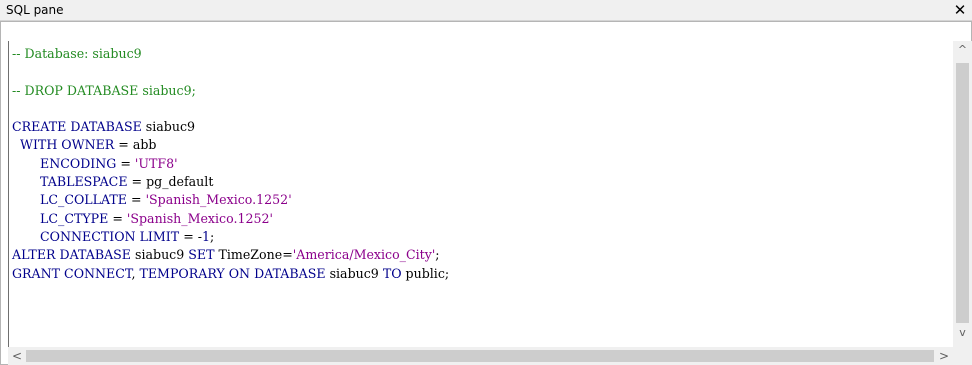 This screenshot has width=972, height=365. I want to click on code-comment: -- Database: siabuc9, so click(77, 53).